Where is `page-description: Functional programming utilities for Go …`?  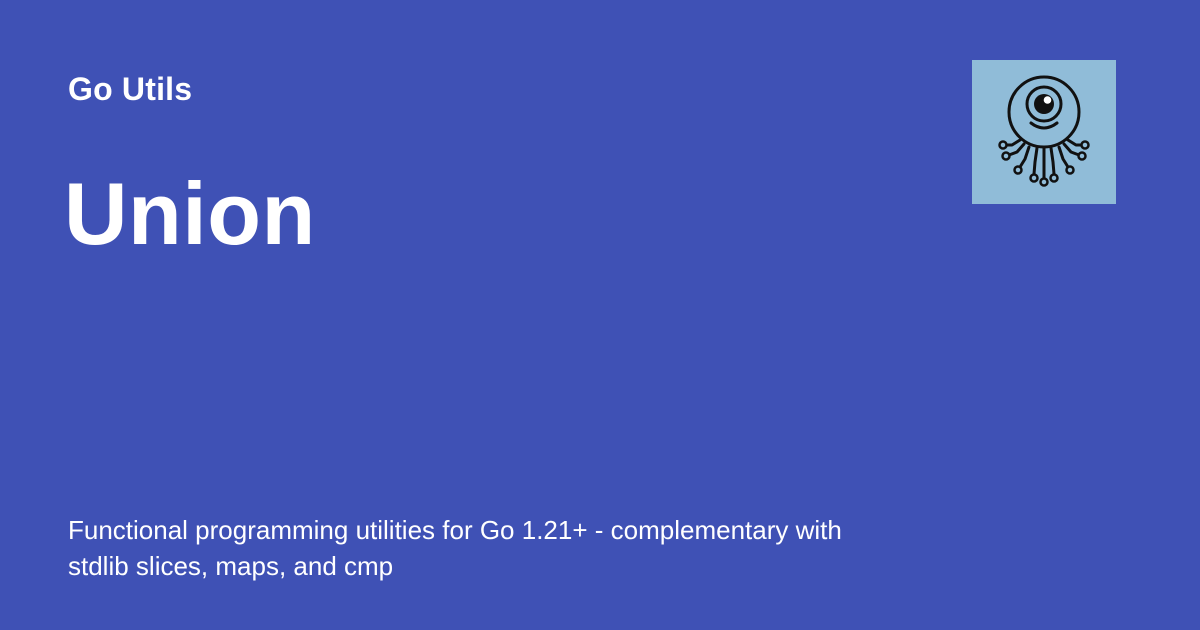
page-description: Functional programming utilities for Go … is located at coordinates (455, 548).